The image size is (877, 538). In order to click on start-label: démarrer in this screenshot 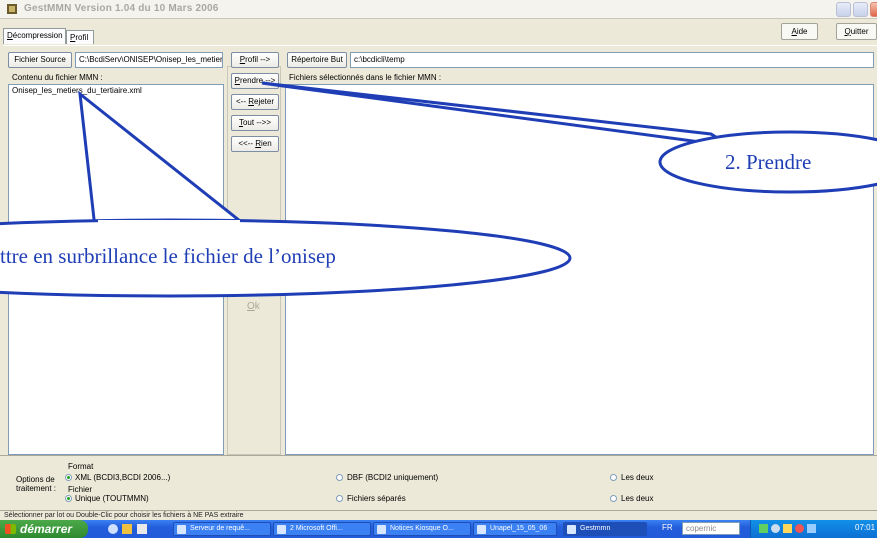, I will do `click(46, 529)`.